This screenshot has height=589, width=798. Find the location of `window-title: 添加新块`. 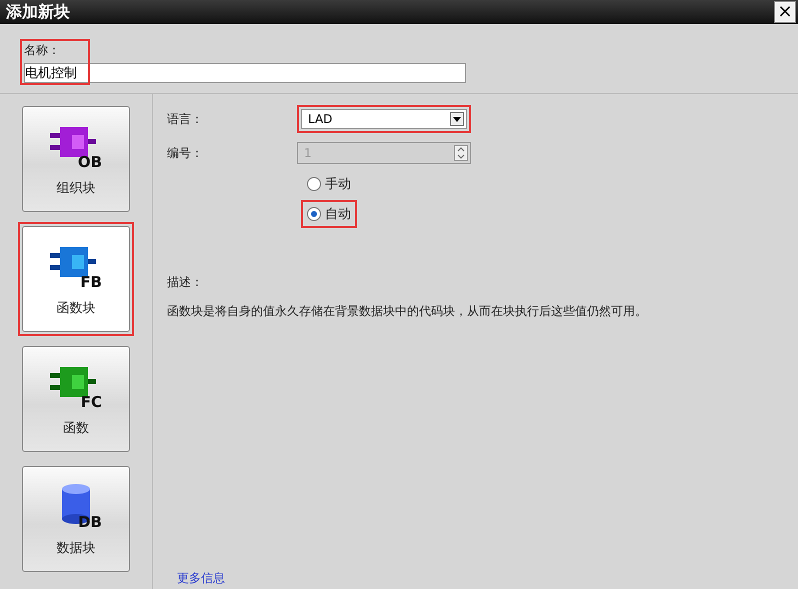

window-title: 添加新块 is located at coordinates (38, 12).